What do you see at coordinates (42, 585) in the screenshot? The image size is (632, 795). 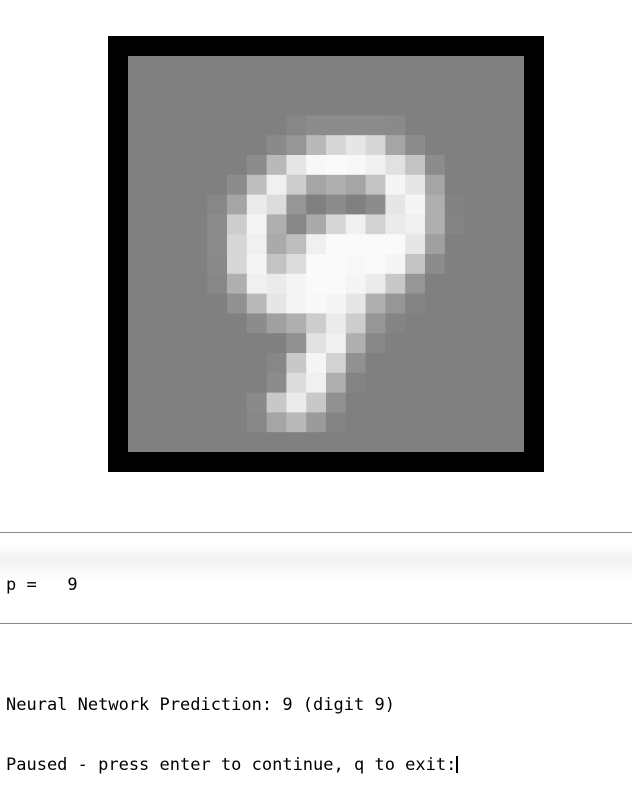 I see `console-line-p: p = 9` at bounding box center [42, 585].